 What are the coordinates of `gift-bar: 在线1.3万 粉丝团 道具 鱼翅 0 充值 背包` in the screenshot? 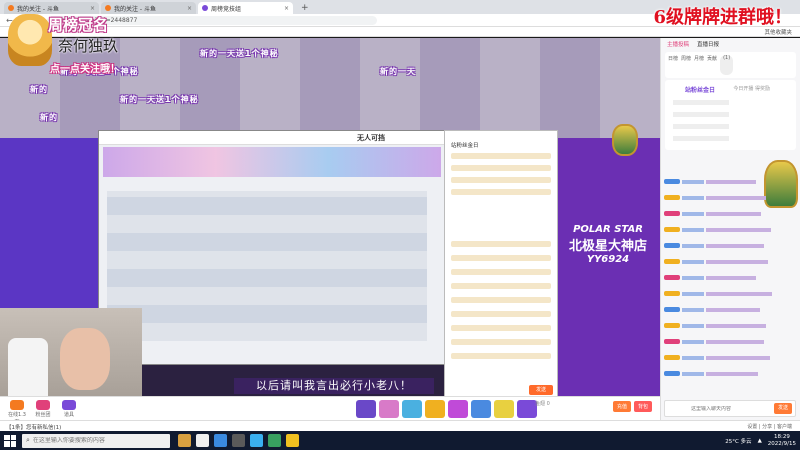 It's located at (330, 410).